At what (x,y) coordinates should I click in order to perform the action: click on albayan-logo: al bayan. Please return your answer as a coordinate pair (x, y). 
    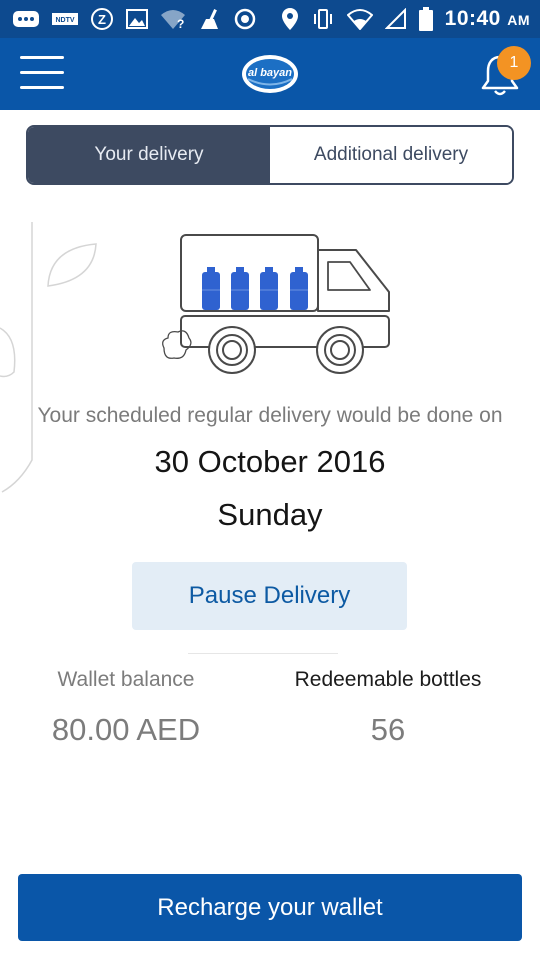
    Looking at the image, I should click on (270, 74).